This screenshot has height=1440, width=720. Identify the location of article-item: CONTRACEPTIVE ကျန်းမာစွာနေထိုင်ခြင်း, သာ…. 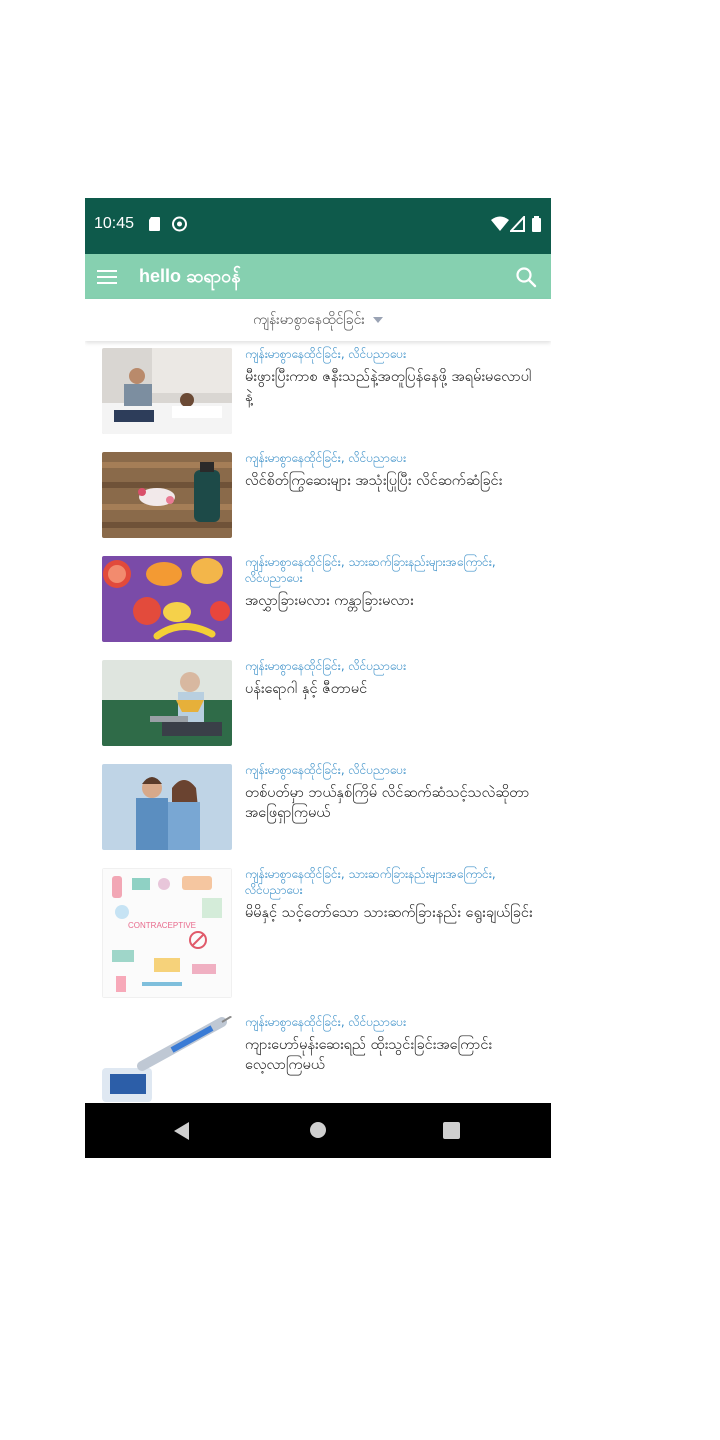
(318, 940).